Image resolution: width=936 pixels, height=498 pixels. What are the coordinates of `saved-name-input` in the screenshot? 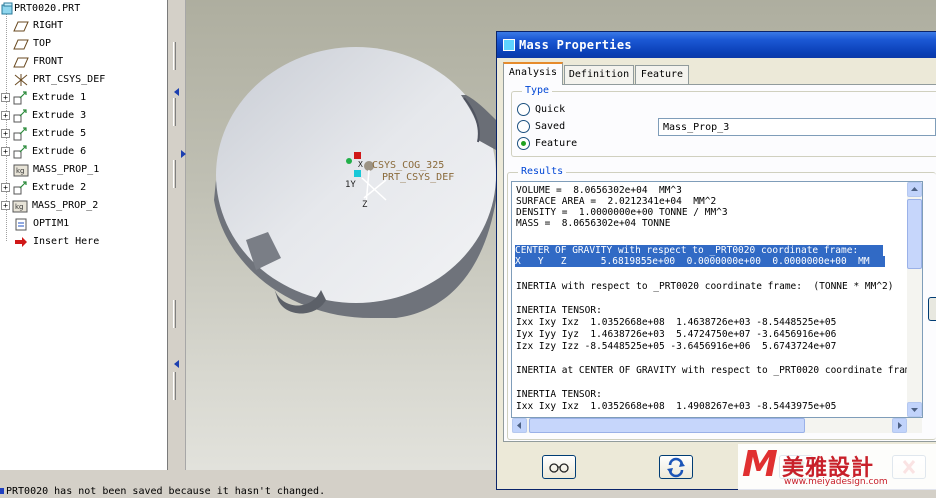 It's located at (797, 127).